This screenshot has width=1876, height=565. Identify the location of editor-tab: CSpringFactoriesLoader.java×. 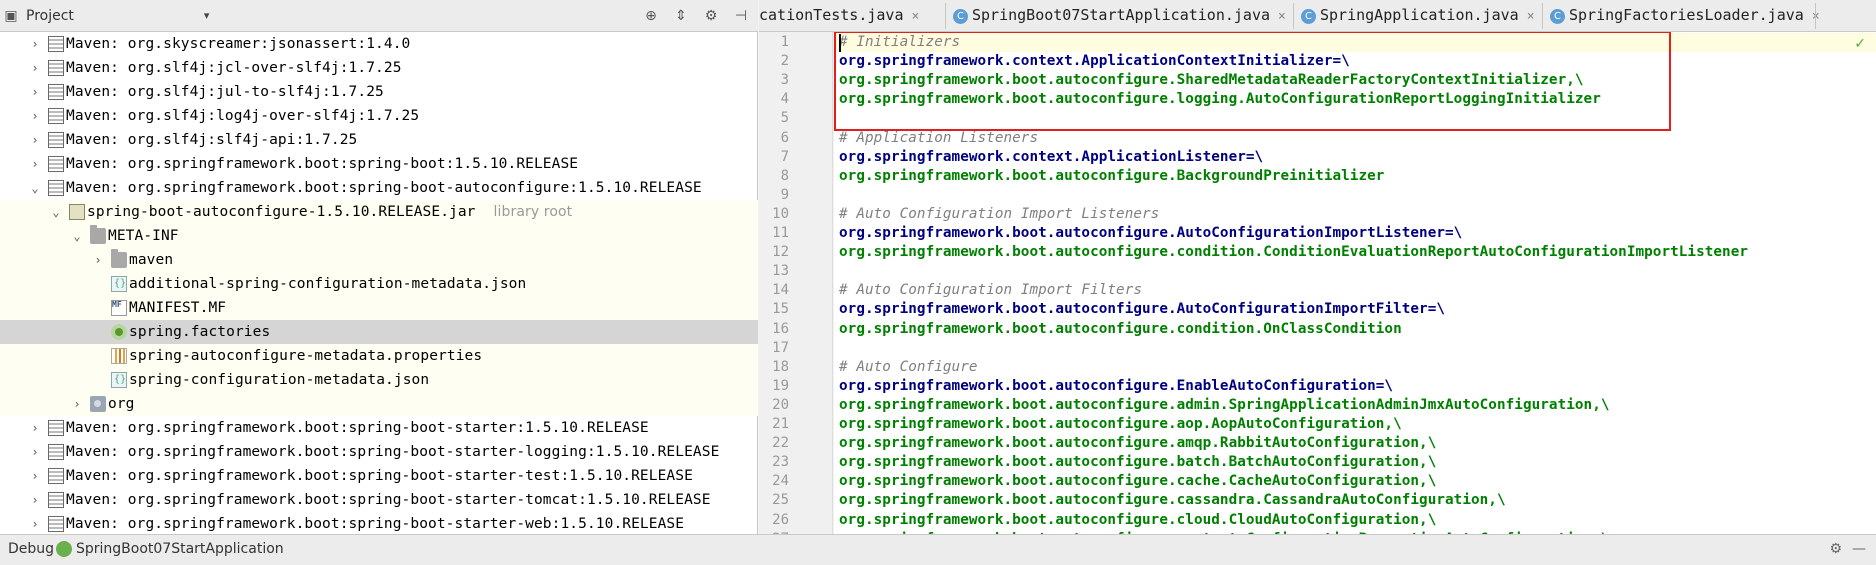
(1682, 15).